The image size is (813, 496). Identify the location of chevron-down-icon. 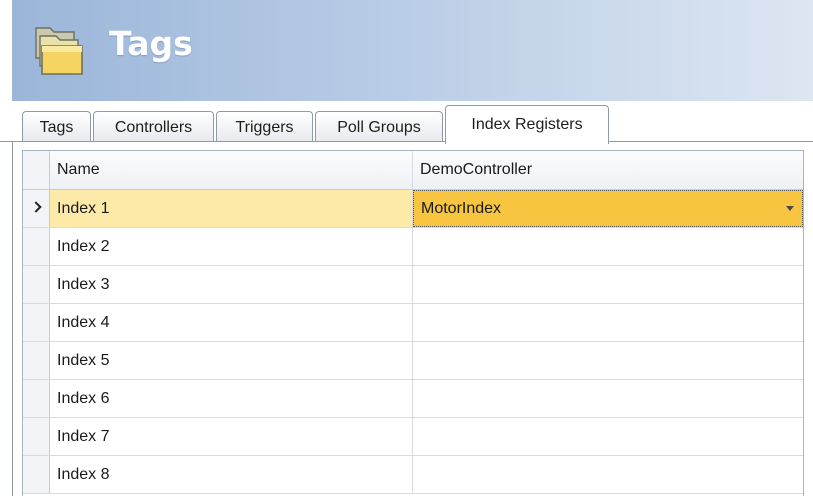
(790, 208).